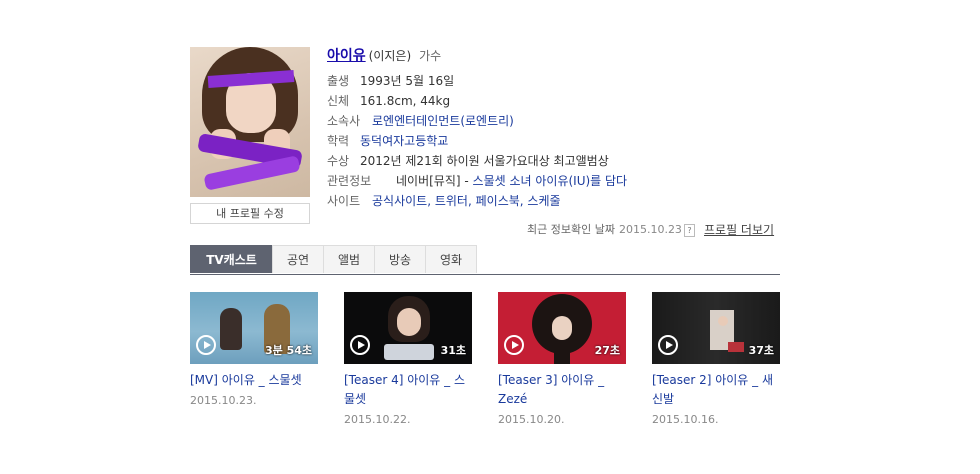 The image size is (980, 474). Describe the element at coordinates (761, 350) in the screenshot. I see `video-duration: 37초` at that location.